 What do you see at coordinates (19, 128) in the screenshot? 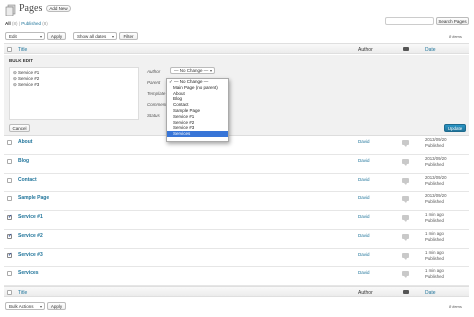
I see `cancel-button: Cancel` at bounding box center [19, 128].